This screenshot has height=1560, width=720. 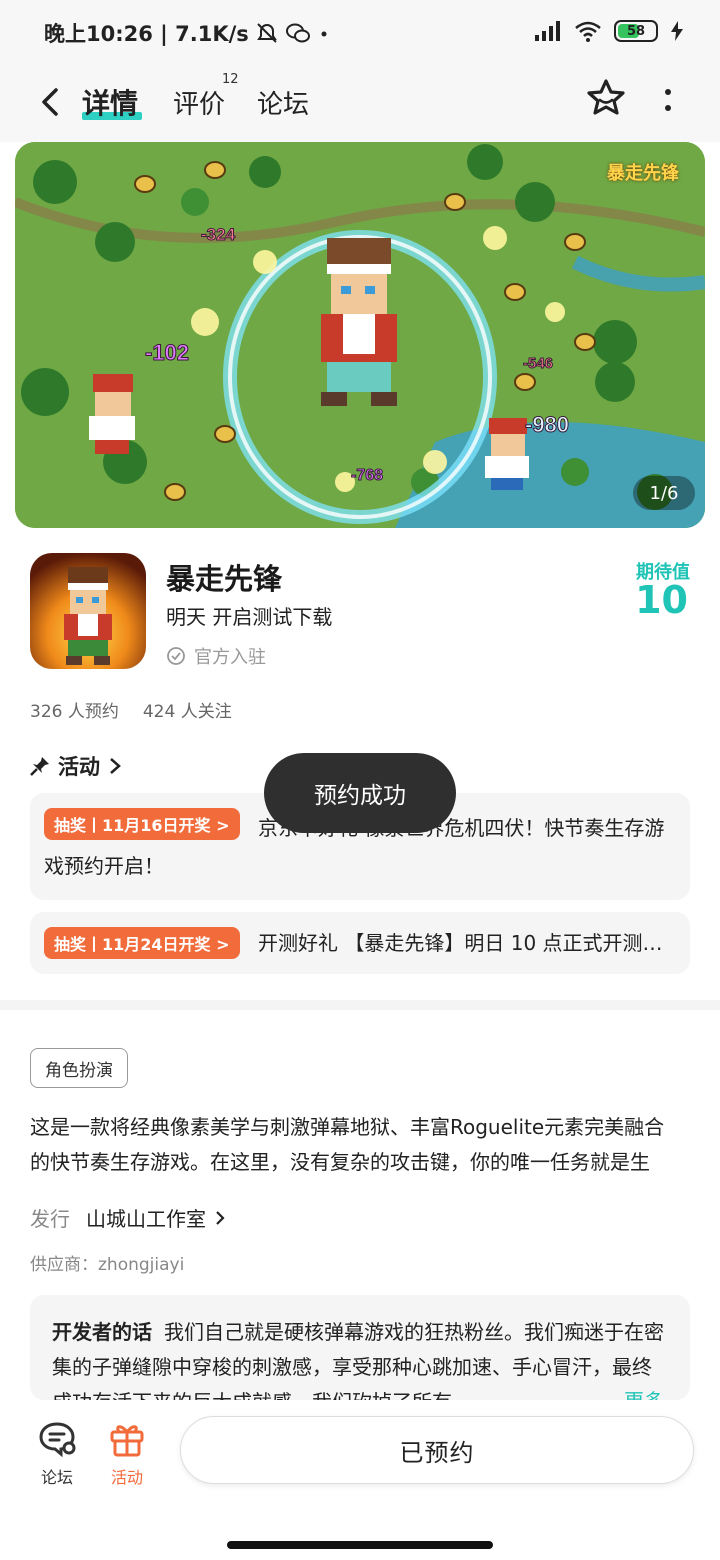 I want to click on reserved-button: 已预约, so click(x=437, y=1450).